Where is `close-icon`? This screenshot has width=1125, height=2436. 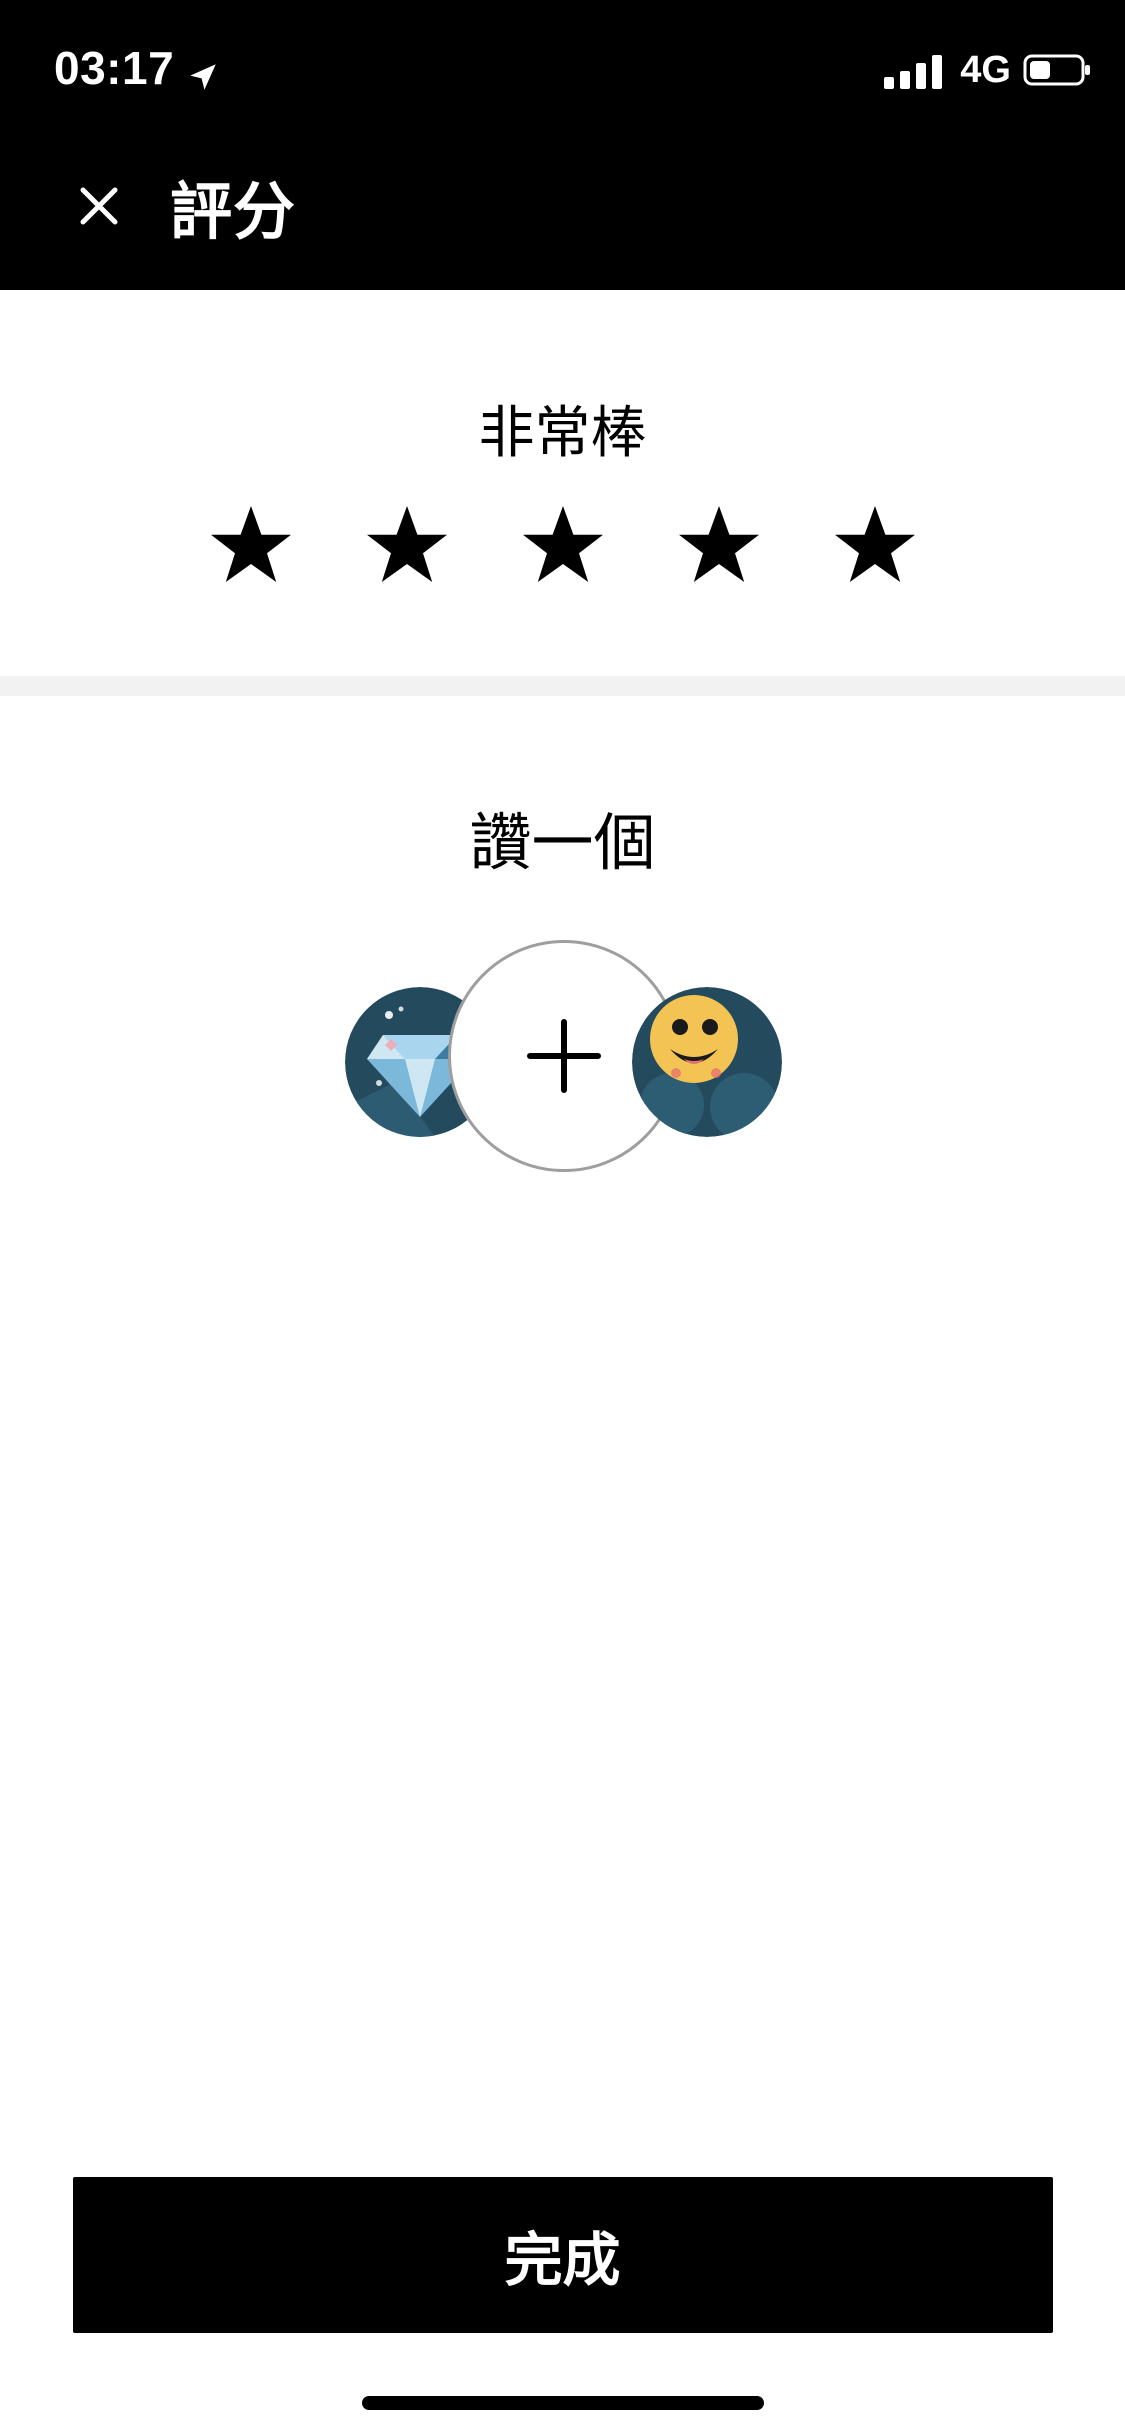
close-icon is located at coordinates (99, 206).